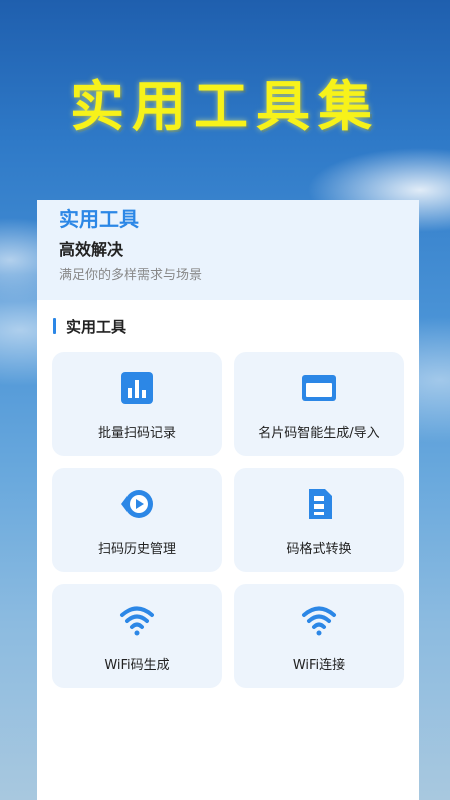 The image size is (450, 800). Describe the element at coordinates (319, 549) in the screenshot. I see `tool-label: 码格式转换` at that location.